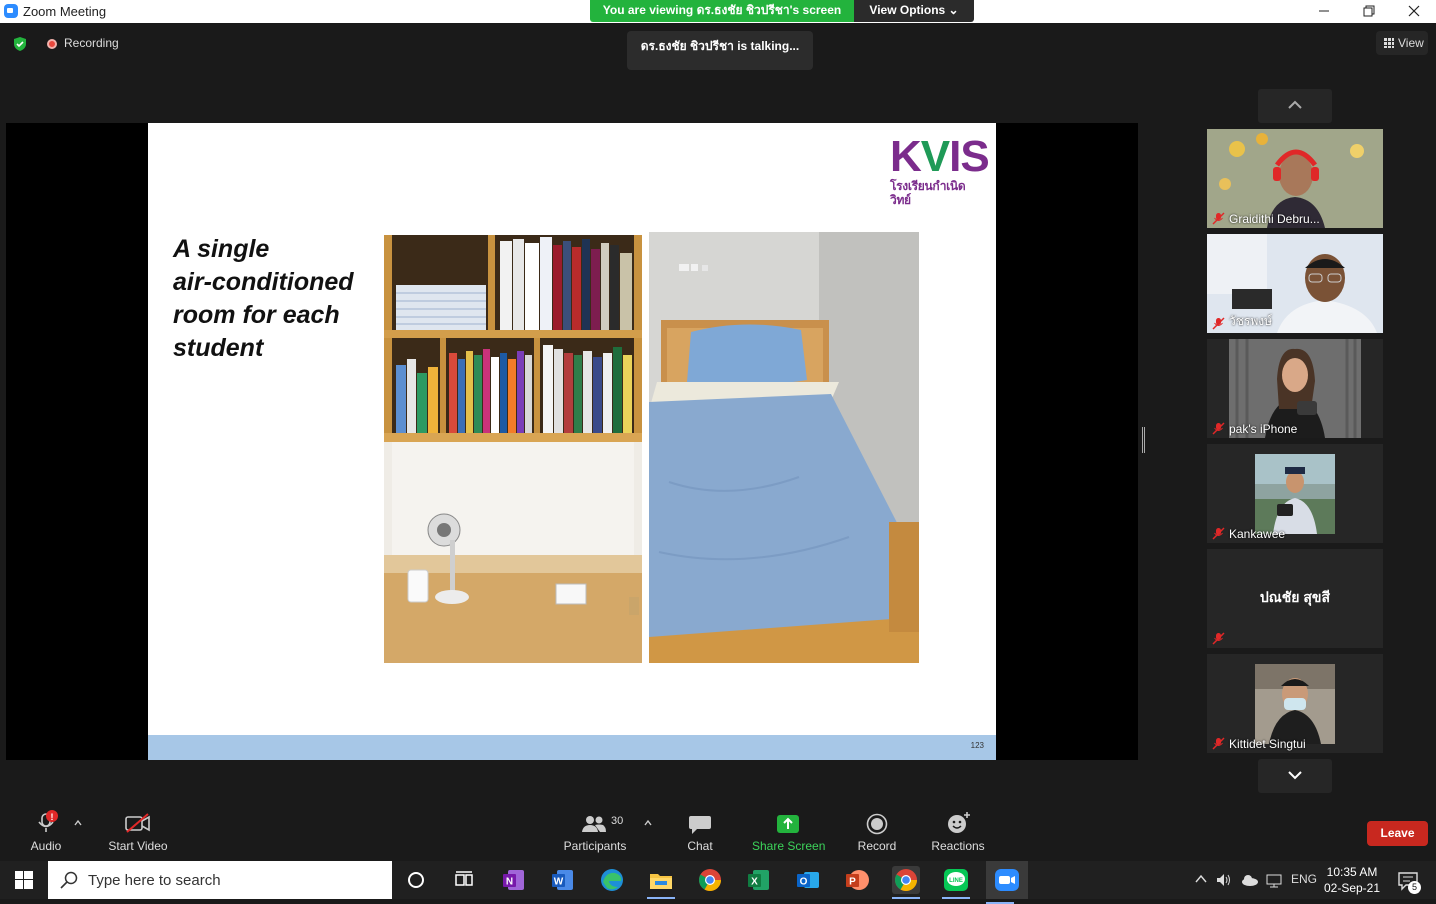 The height and width of the screenshot is (904, 1436). I want to click on taskbar-clock: 10:35 AM 02-Sep-21, so click(1352, 880).